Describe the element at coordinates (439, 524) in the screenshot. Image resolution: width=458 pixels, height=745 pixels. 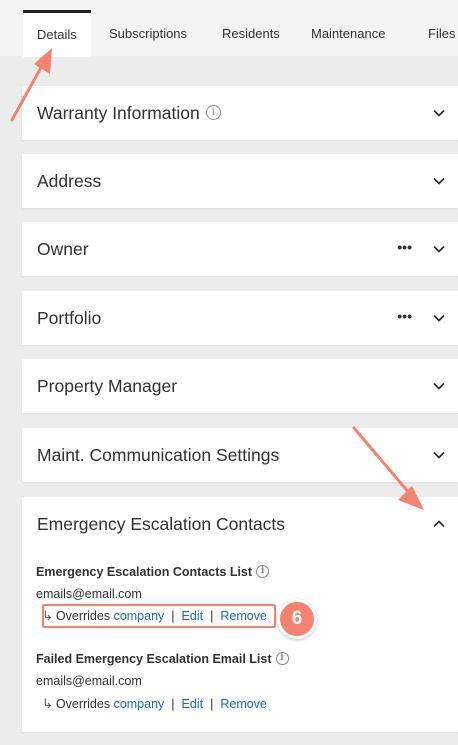
I see `chevron-up-icon` at that location.